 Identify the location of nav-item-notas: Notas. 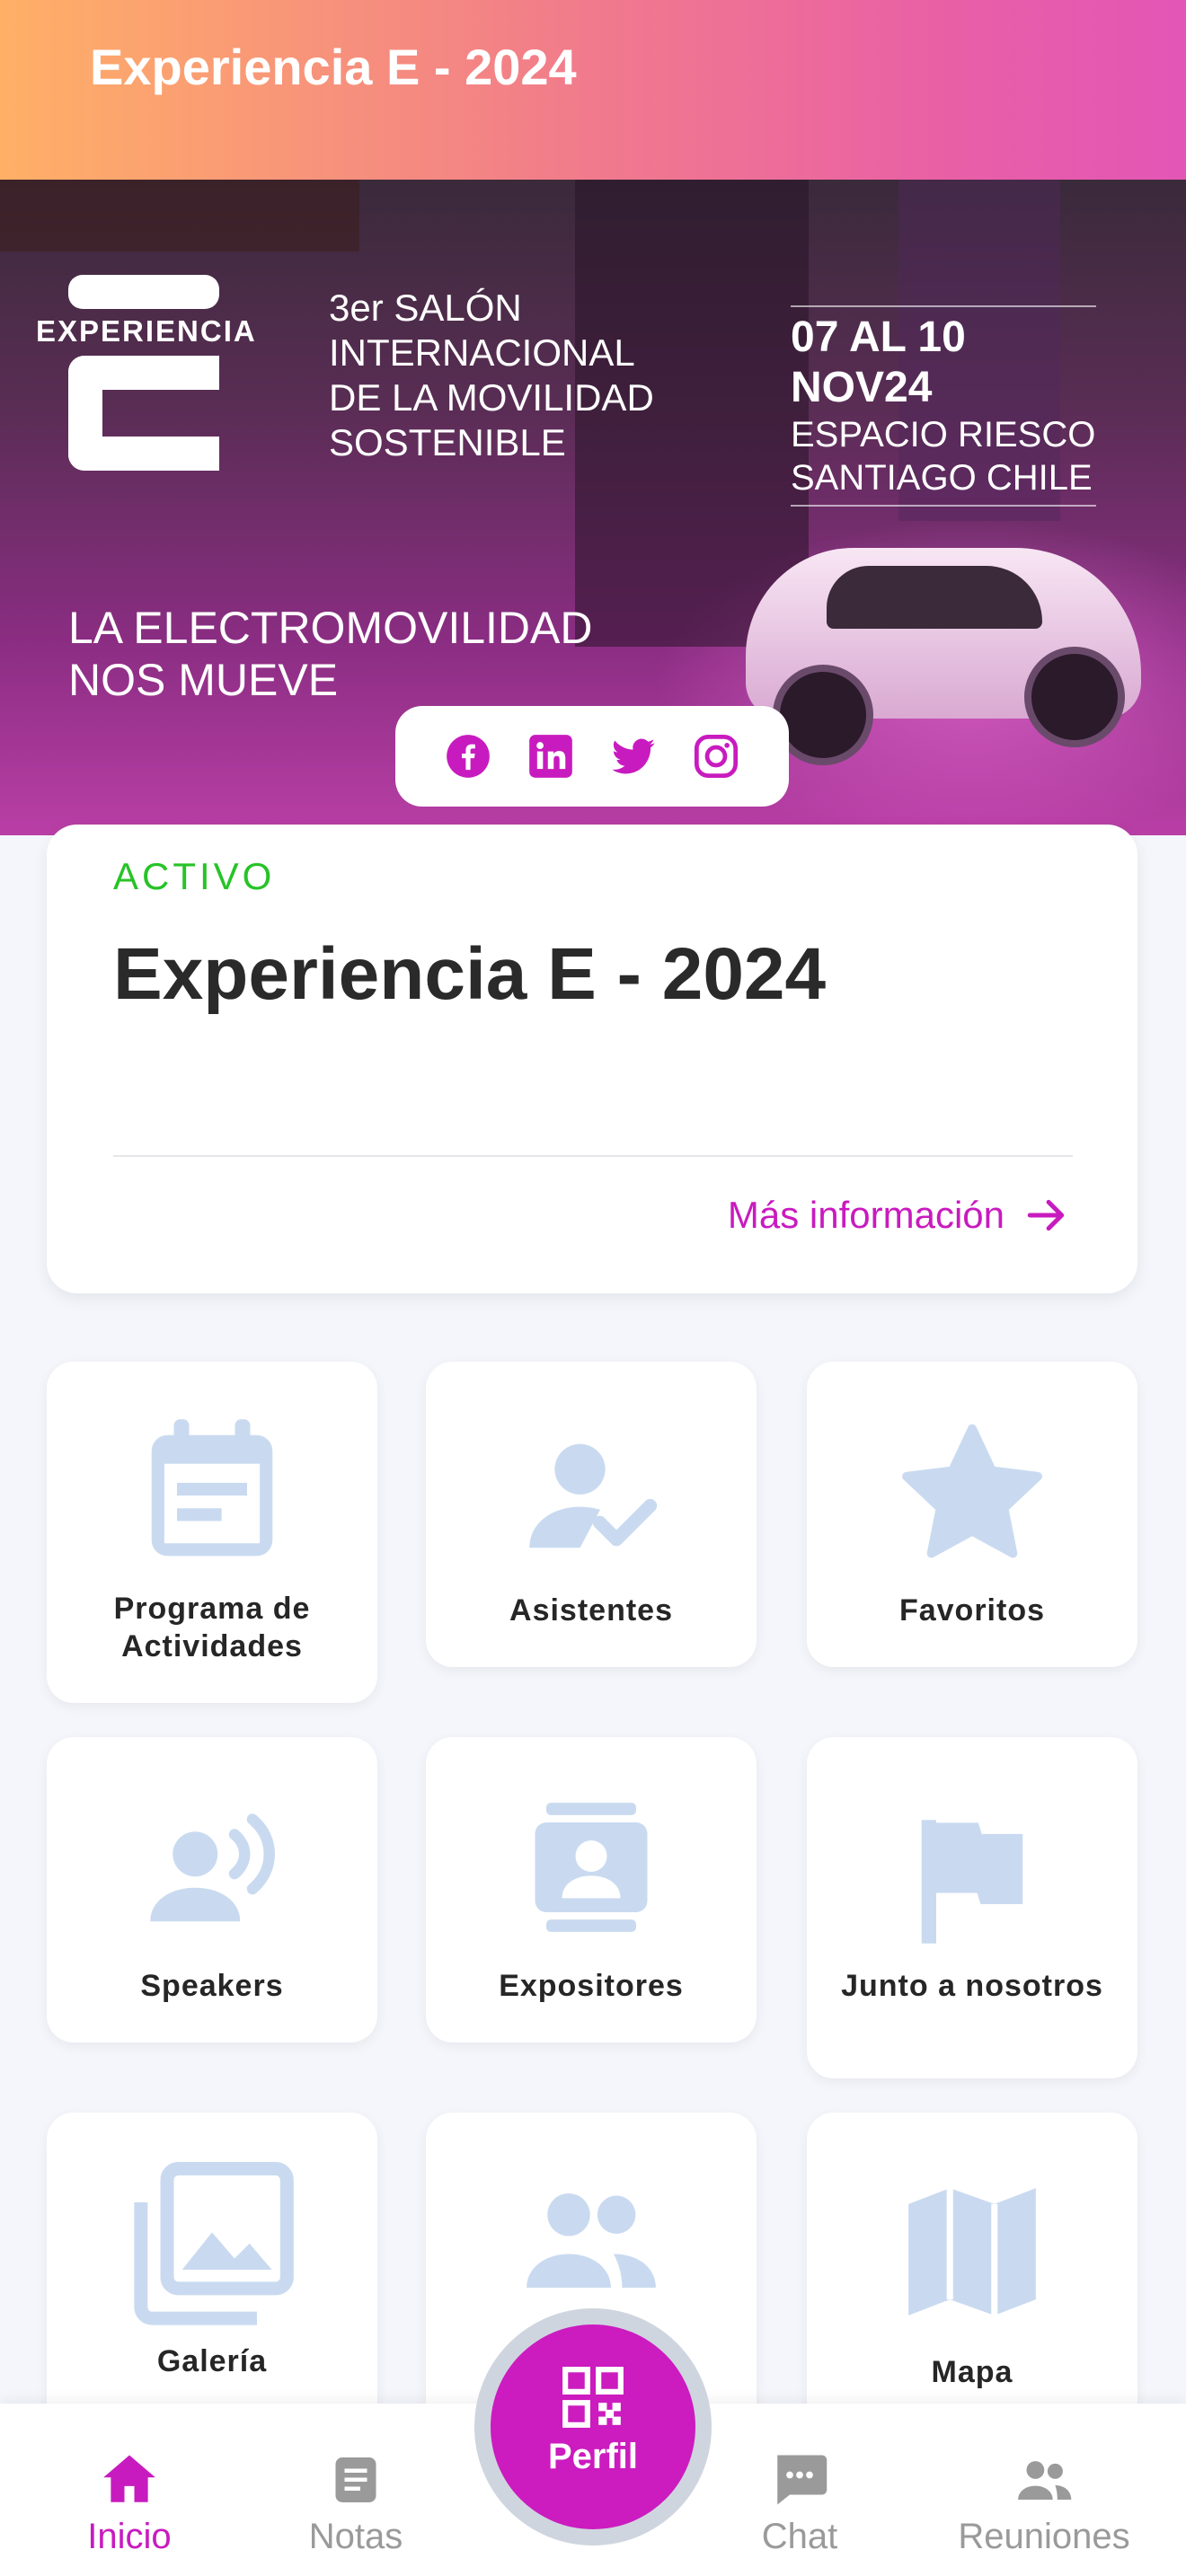
(356, 2503).